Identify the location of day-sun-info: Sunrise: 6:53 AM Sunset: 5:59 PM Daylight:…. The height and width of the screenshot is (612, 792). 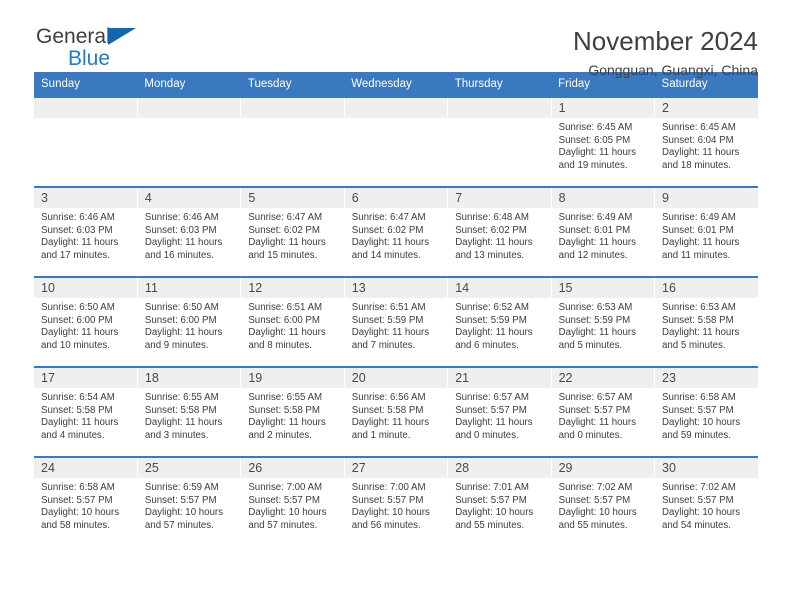
(603, 325).